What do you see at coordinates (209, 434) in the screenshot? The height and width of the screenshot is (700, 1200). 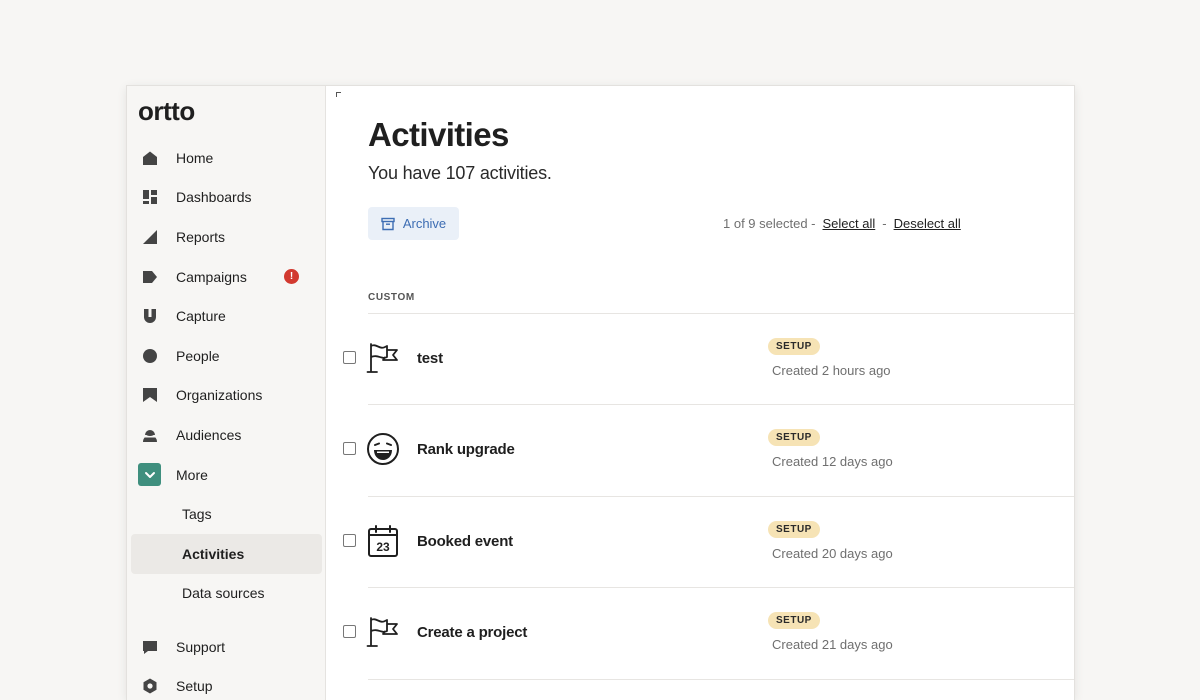 I see `sidebar-item-label: Audiences` at bounding box center [209, 434].